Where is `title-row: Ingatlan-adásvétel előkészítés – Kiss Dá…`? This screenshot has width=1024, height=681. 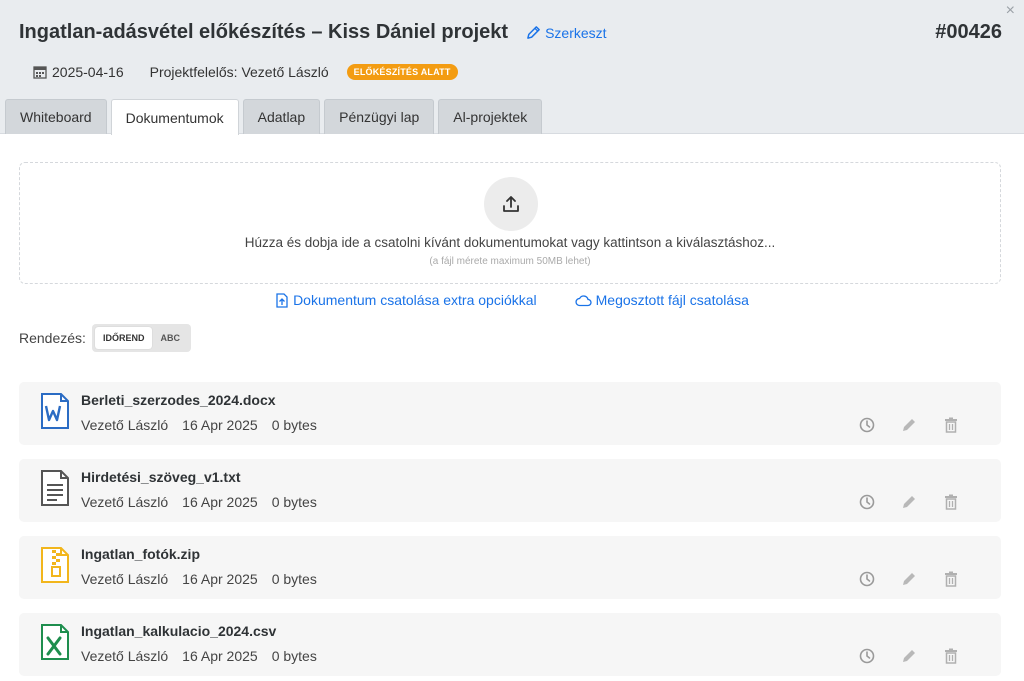 title-row: Ingatlan-adásvétel előkészítés – Kiss Dá… is located at coordinates (313, 32).